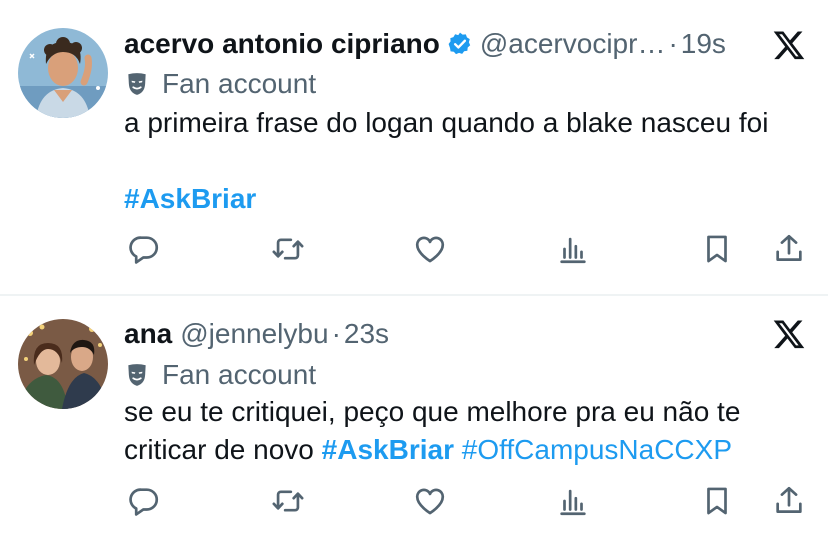 This screenshot has height=544, width=828. What do you see at coordinates (282, 44) in the screenshot?
I see `display-name: acervo antonio cipriano` at bounding box center [282, 44].